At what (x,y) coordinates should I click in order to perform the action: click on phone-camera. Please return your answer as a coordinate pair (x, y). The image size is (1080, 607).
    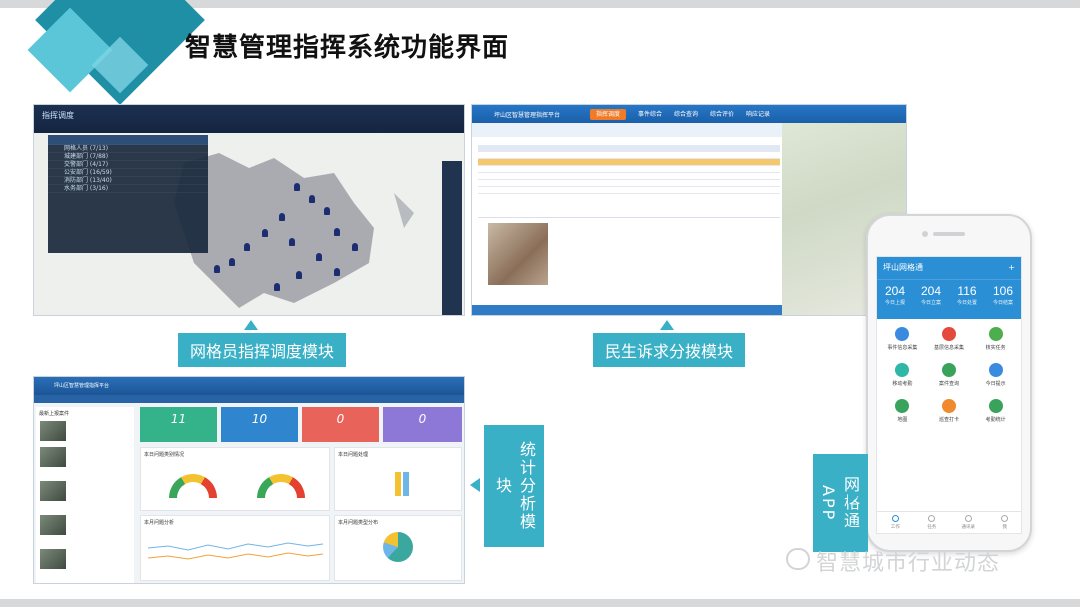
    Looking at the image, I should click on (925, 234).